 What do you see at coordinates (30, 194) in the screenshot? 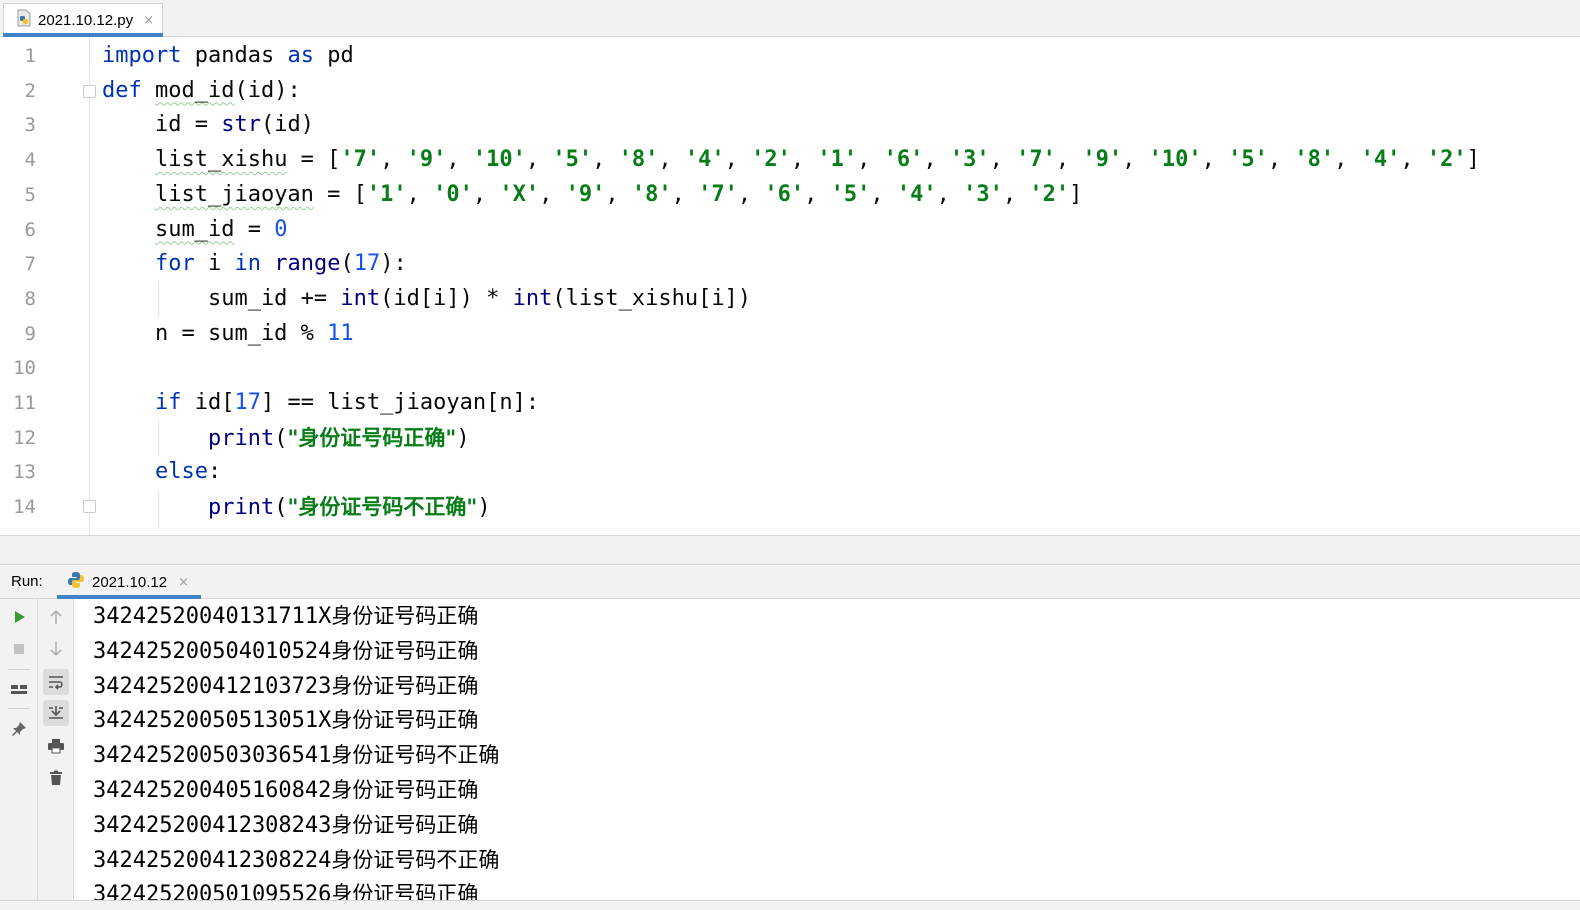
I see `line-number: 5` at bounding box center [30, 194].